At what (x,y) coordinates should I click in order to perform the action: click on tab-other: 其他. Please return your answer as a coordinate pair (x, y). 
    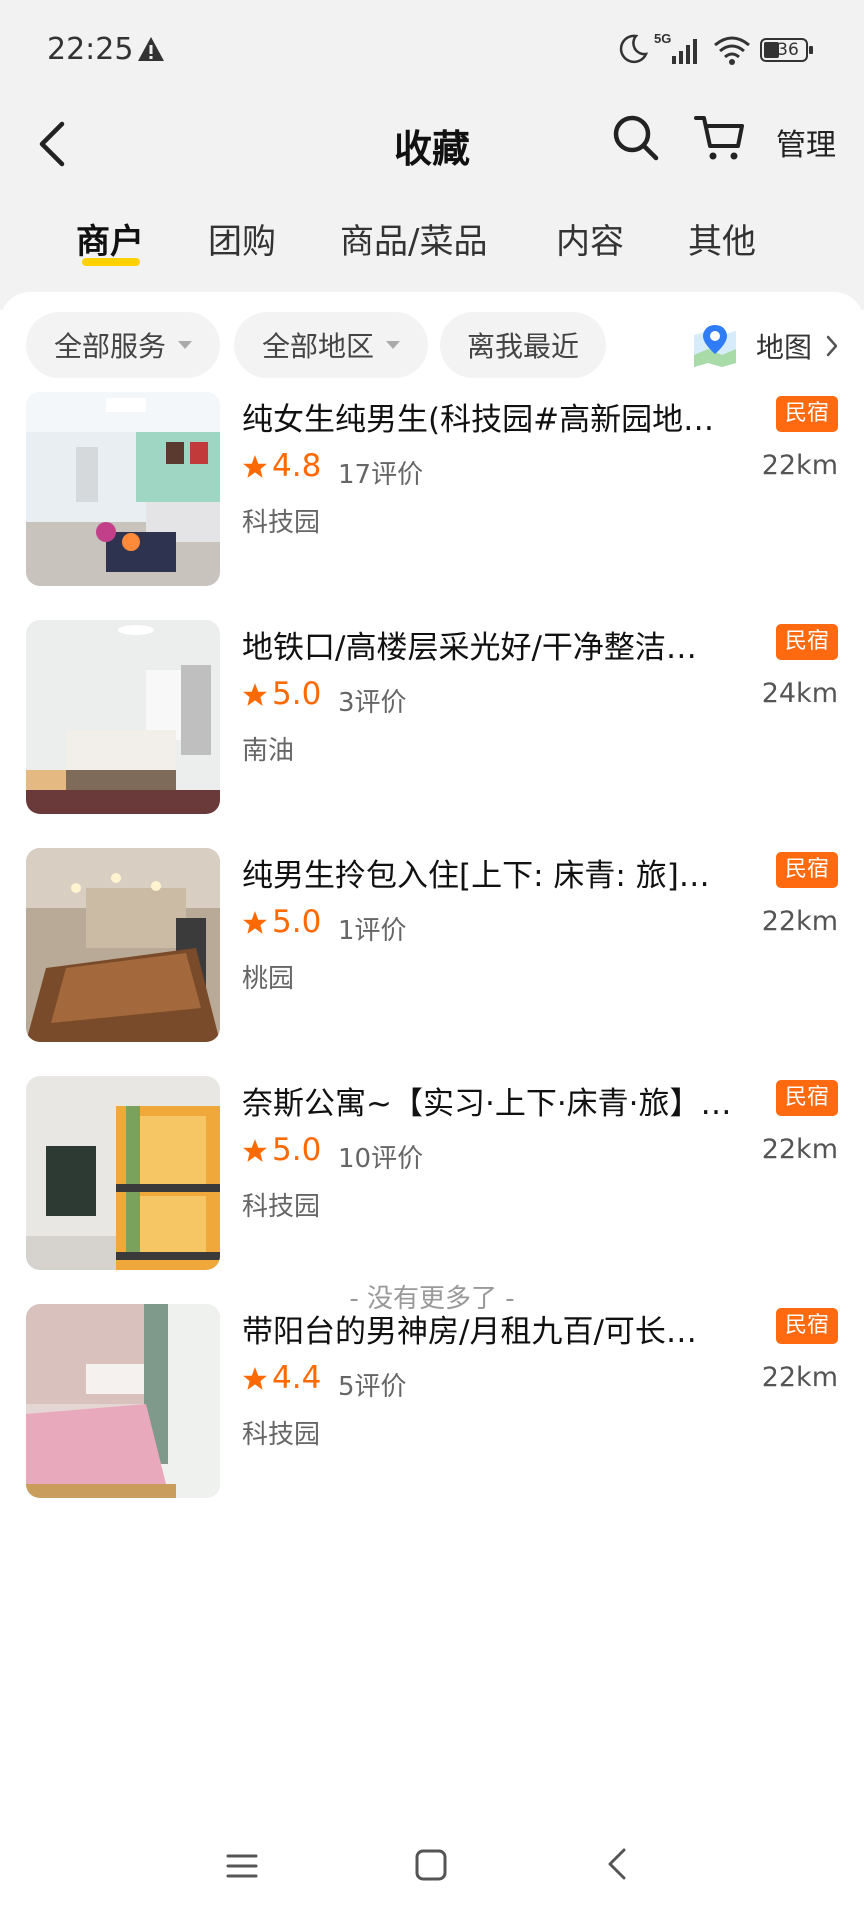
    Looking at the image, I should click on (722, 238).